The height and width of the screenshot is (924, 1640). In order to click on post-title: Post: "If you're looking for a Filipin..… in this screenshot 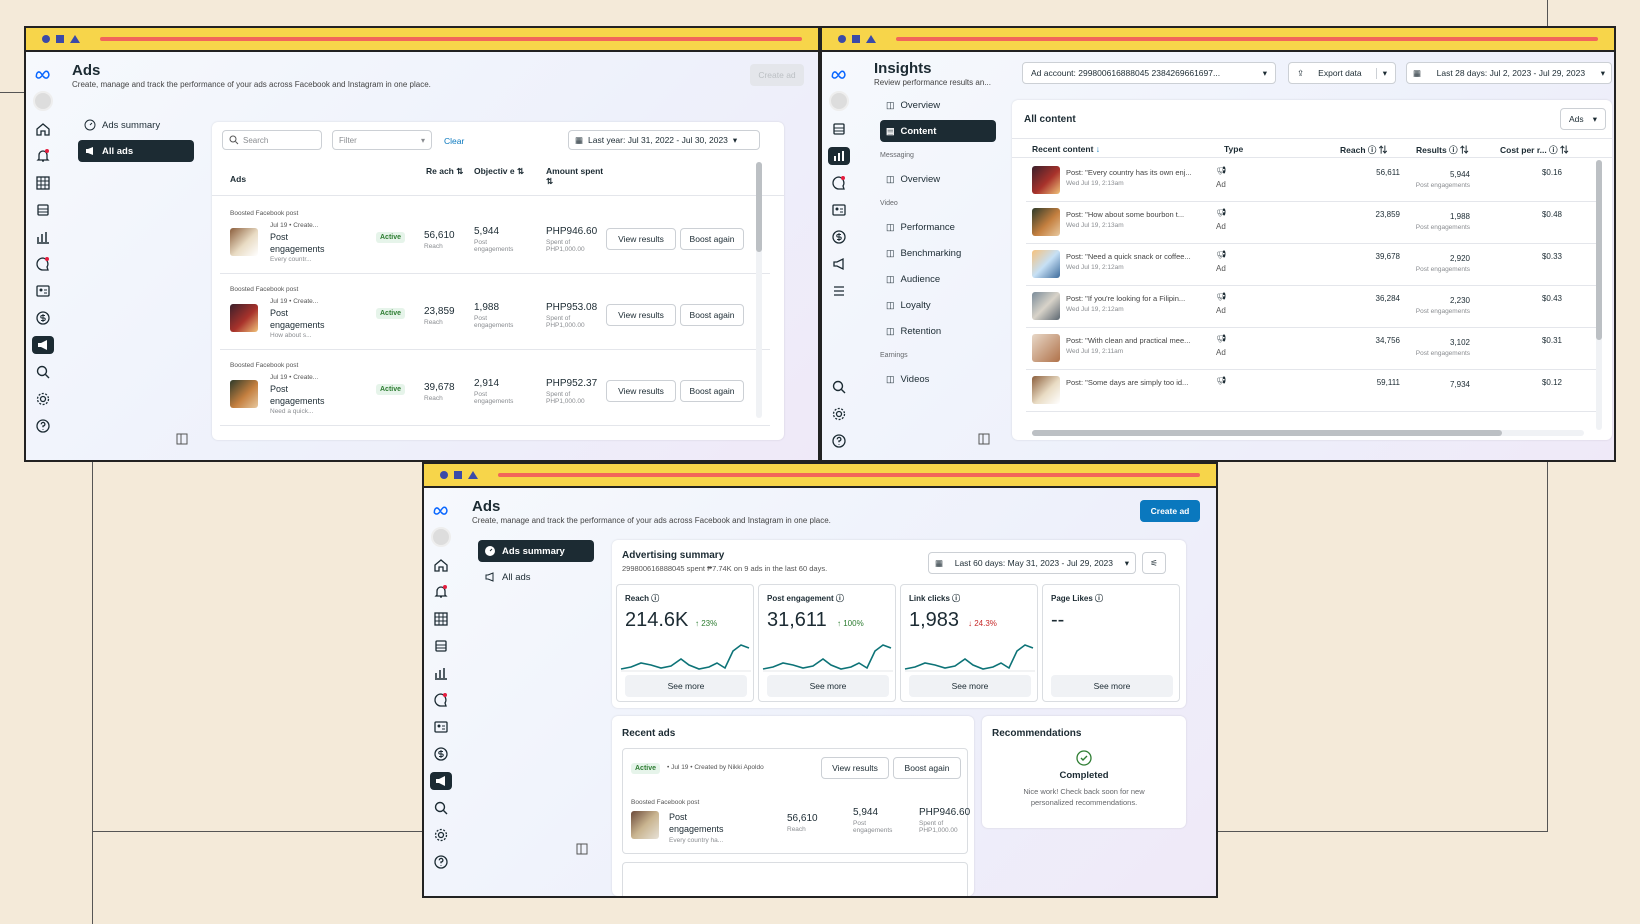, I will do `click(1125, 298)`.